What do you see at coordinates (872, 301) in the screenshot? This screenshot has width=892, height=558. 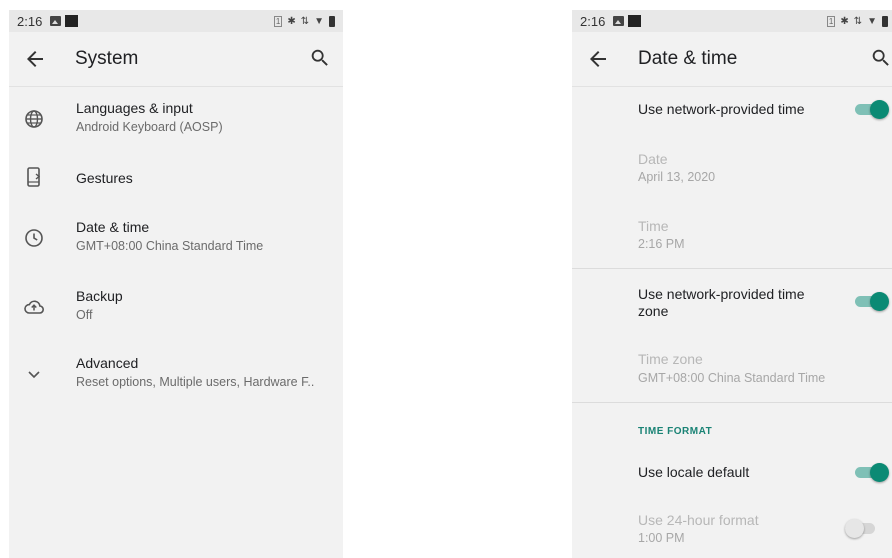 I see `network-time-zone-toggle` at bounding box center [872, 301].